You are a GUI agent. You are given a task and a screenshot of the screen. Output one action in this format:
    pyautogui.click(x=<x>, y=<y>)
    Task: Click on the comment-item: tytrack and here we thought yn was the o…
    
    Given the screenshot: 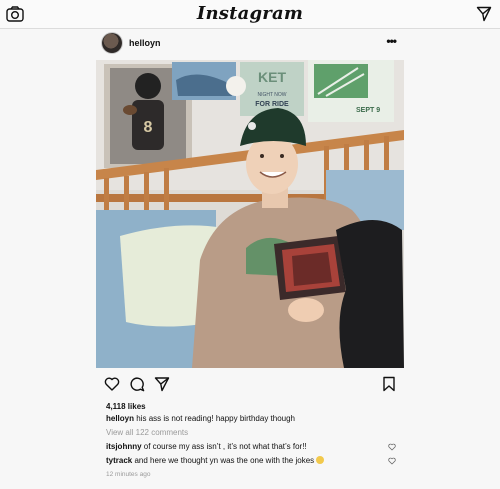 What is the action you would take?
    pyautogui.click(x=246, y=460)
    